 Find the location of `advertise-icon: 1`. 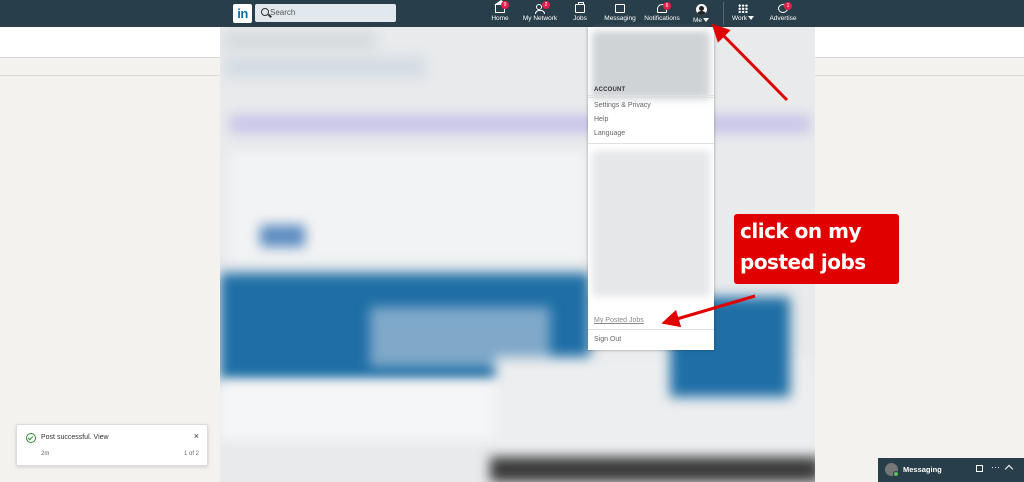

advertise-icon: 1 is located at coordinates (785, 7).